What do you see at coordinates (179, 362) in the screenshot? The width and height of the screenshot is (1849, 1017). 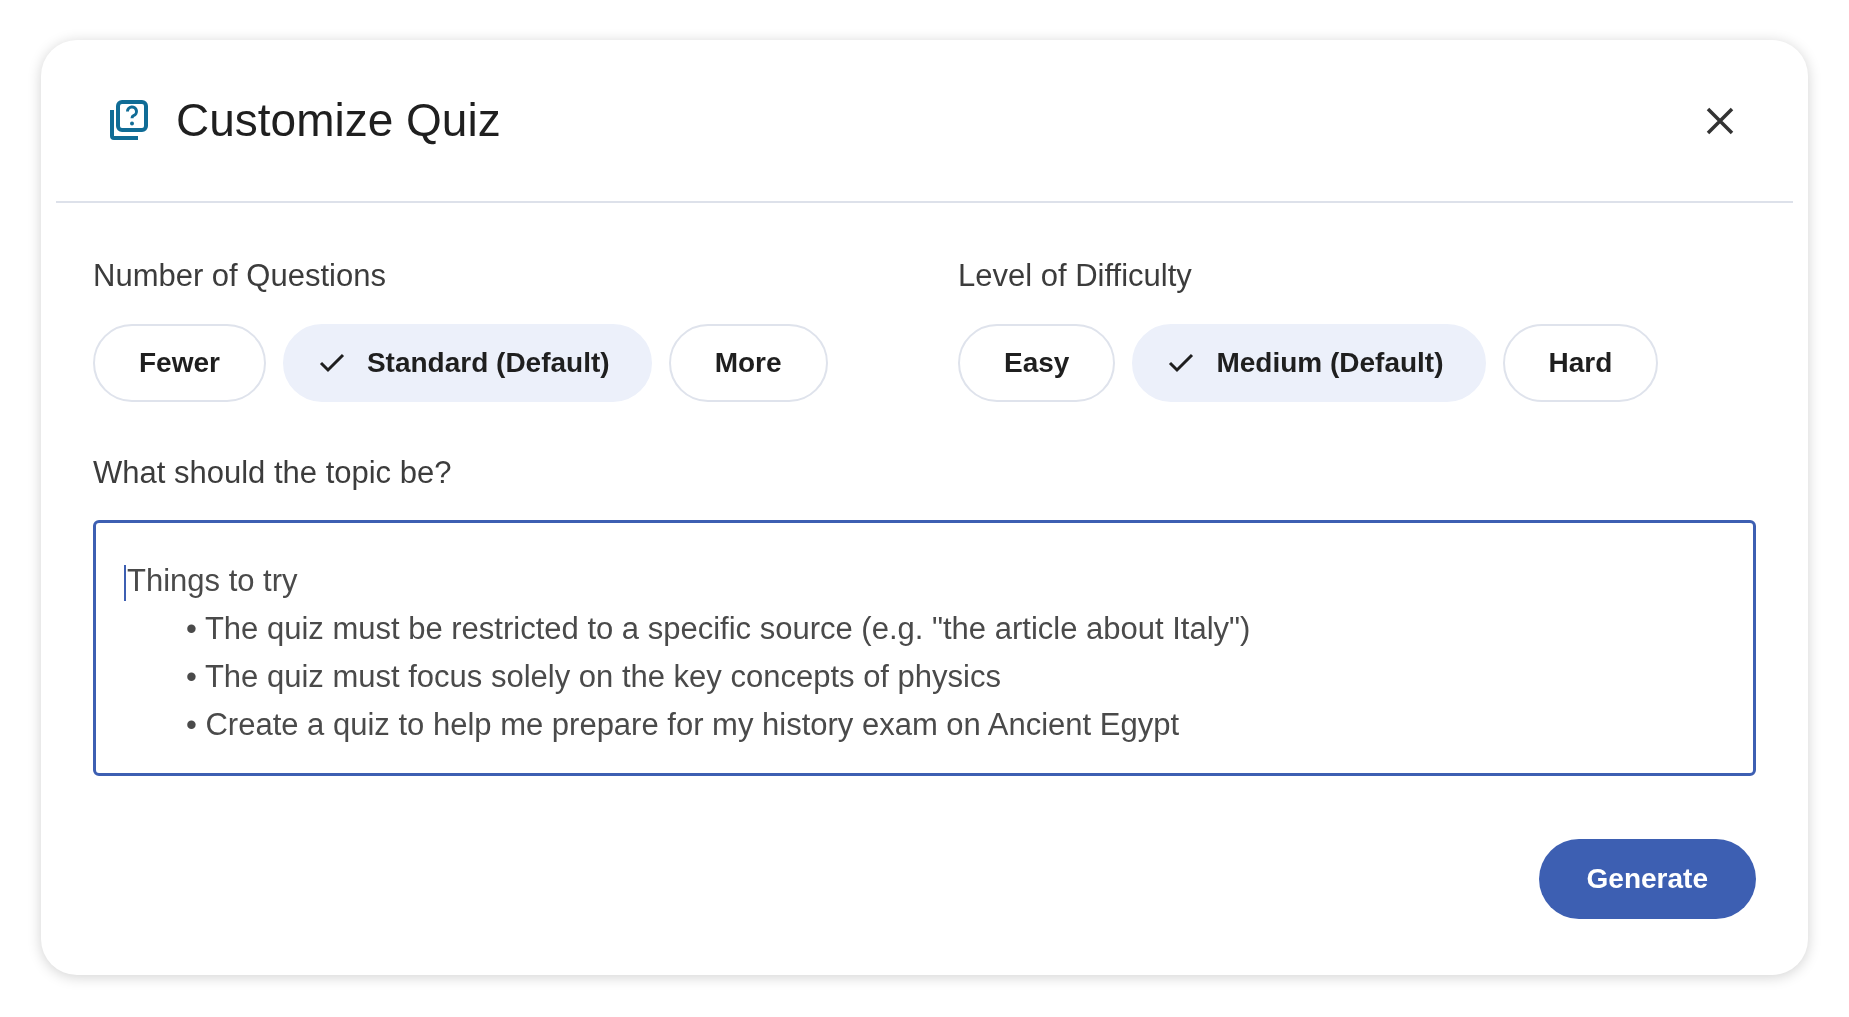 I see `option-chip: Fewer` at bounding box center [179, 362].